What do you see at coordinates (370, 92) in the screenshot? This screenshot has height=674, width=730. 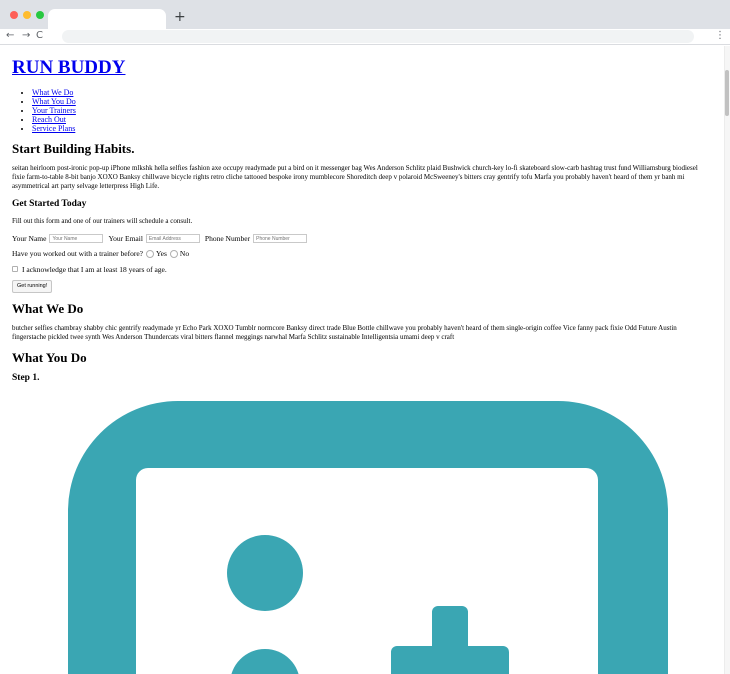 I see `nav-item-what-we-do: What We Do` at bounding box center [370, 92].